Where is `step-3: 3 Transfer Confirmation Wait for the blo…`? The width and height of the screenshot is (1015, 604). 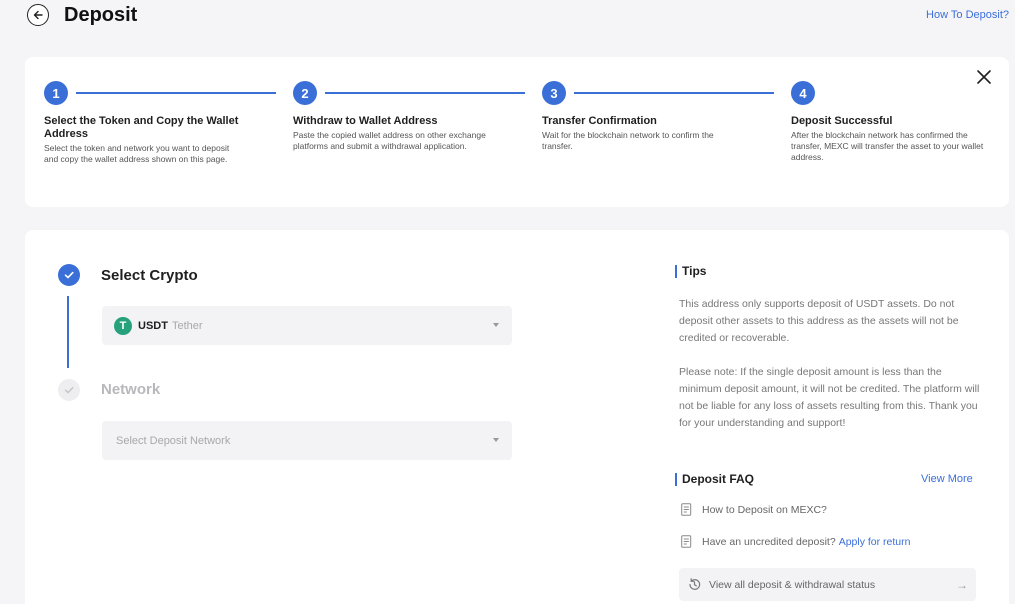
step-3: 3 Transfer Confirmation Wait for the blo… is located at coordinates (658, 116).